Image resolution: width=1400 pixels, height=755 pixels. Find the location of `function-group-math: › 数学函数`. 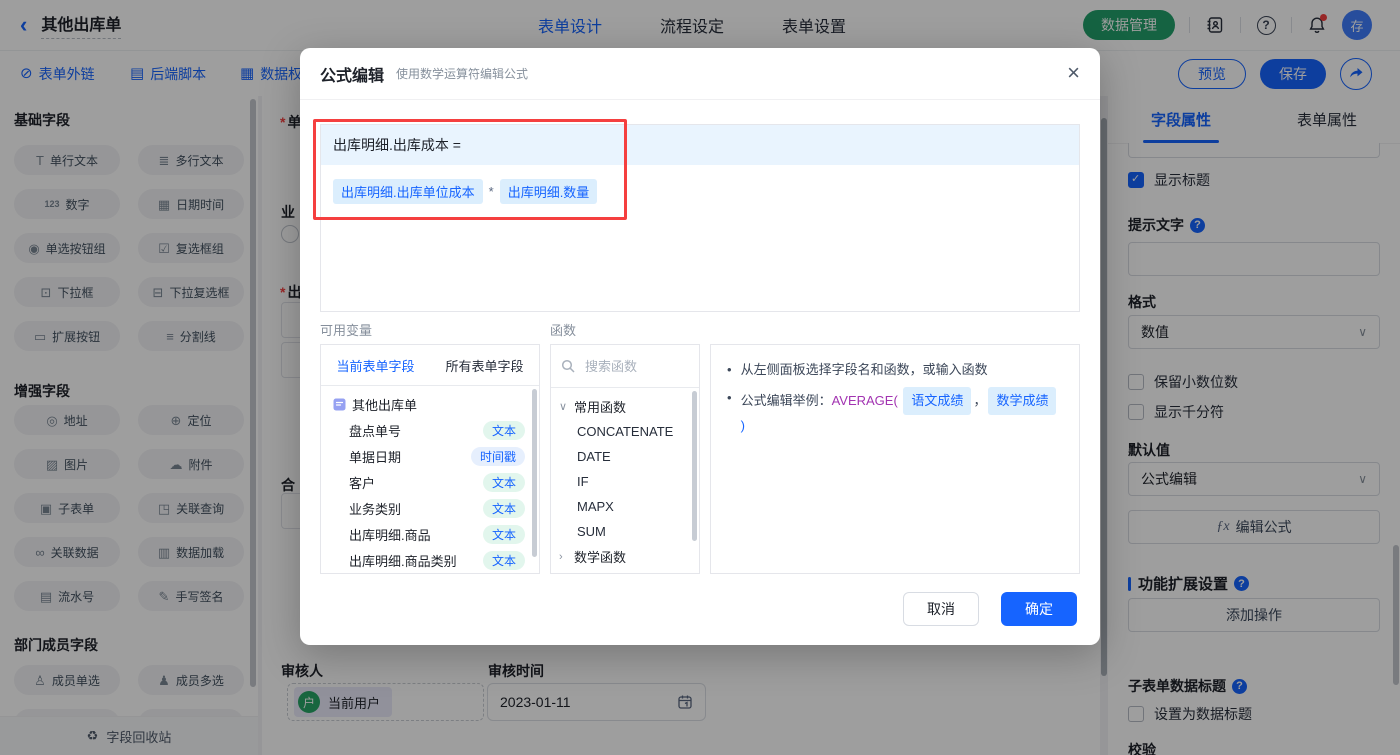

function-group-math: › 数学函数 is located at coordinates (625, 556).